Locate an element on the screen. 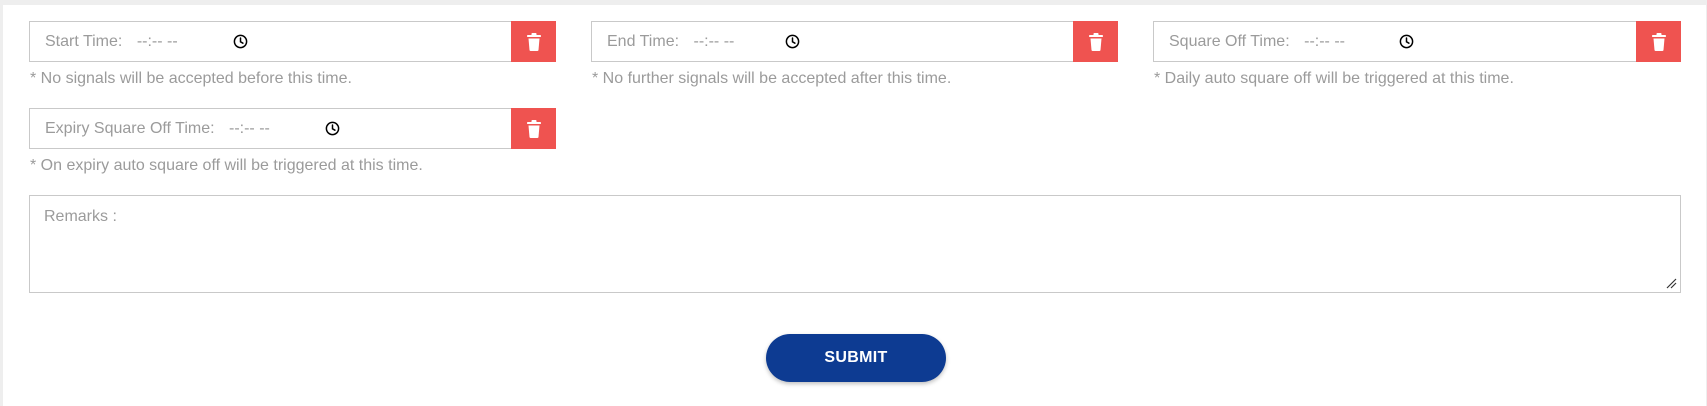 This screenshot has width=1707, height=406. end-time-label-wrap: End Time: --:-- -- is located at coordinates (670, 41).